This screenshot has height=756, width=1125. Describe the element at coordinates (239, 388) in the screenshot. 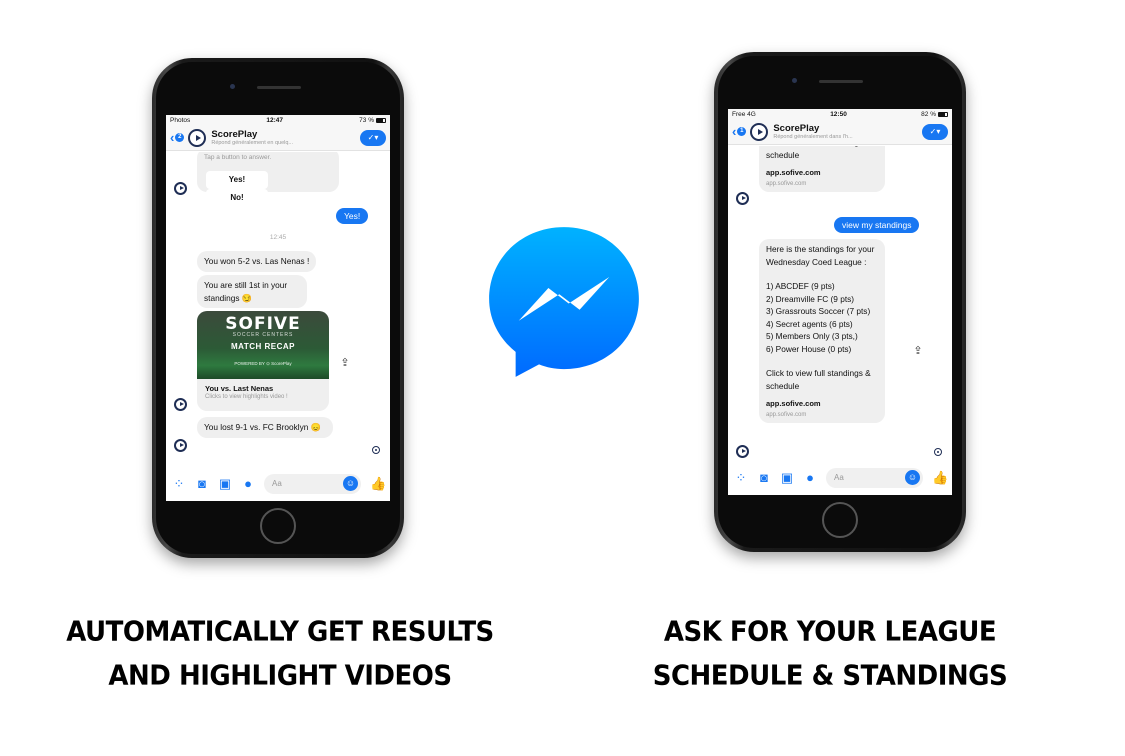

I see `card-title: You vs. Last Nenas` at that location.